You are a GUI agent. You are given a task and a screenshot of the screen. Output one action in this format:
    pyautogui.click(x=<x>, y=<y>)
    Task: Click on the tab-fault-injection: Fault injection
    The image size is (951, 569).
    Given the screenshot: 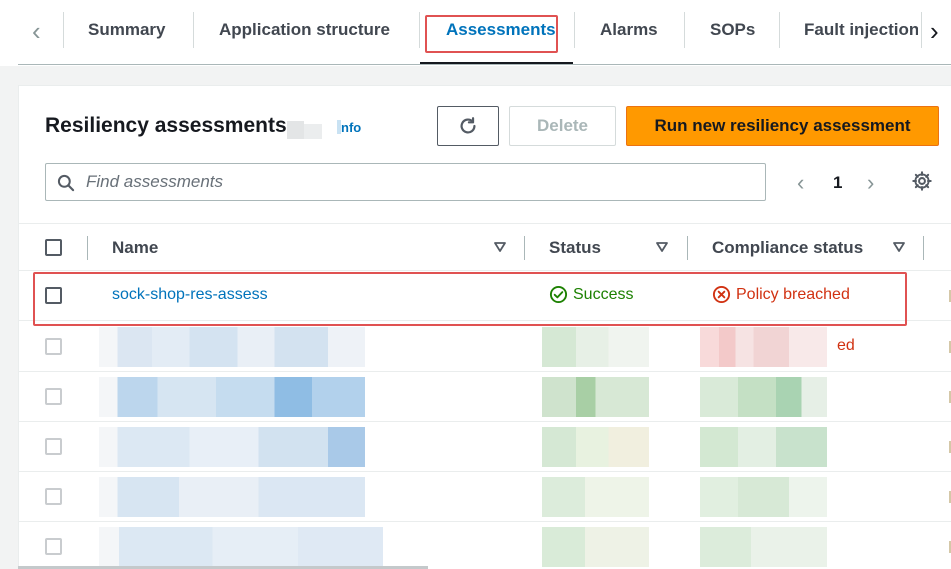 What is the action you would take?
    pyautogui.click(x=861, y=30)
    